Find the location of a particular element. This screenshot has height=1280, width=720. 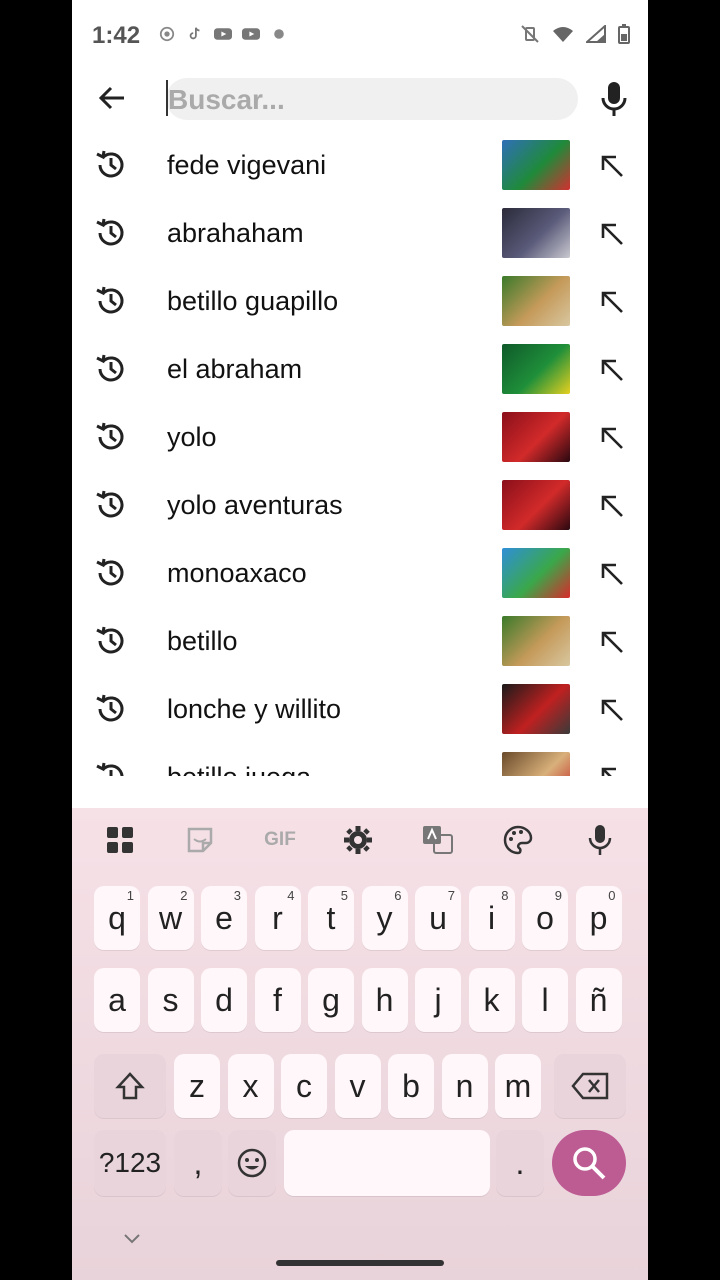

search-input is located at coordinates (374, 100).